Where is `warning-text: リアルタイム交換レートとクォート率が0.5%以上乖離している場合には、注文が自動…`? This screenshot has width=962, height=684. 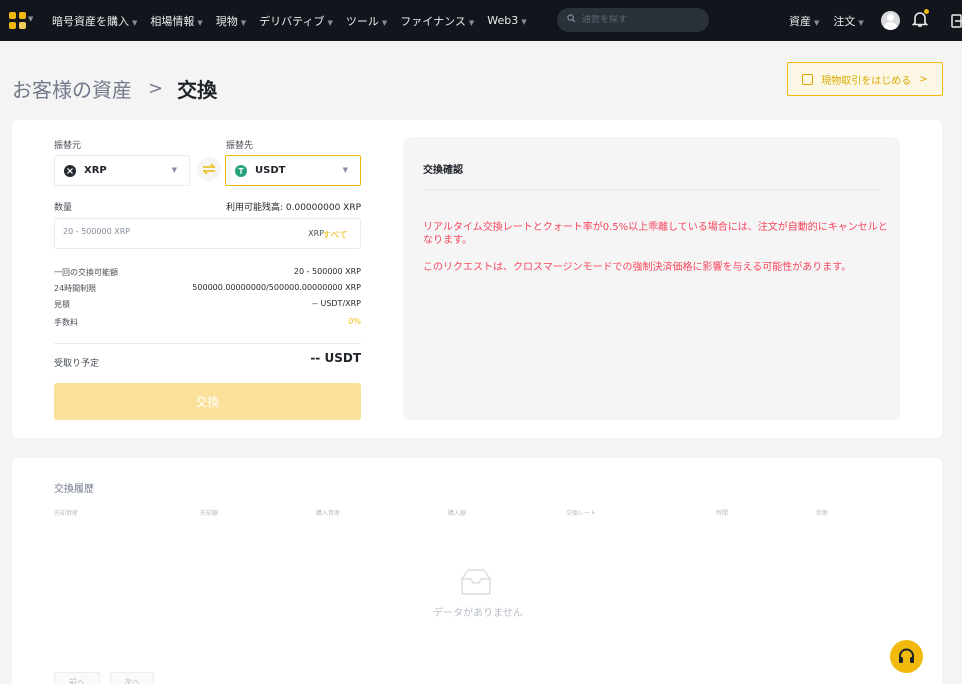 warning-text: リアルタイム交換レートとクォート率が0.5%以上乖離している場合には、注文が自動… is located at coordinates (655, 234).